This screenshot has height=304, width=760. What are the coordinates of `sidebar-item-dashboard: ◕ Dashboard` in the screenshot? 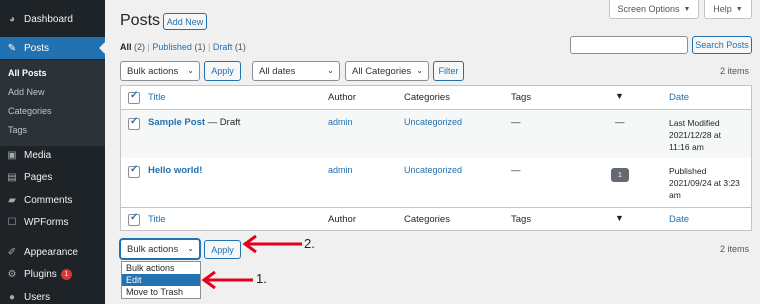 It's located at (52, 19).